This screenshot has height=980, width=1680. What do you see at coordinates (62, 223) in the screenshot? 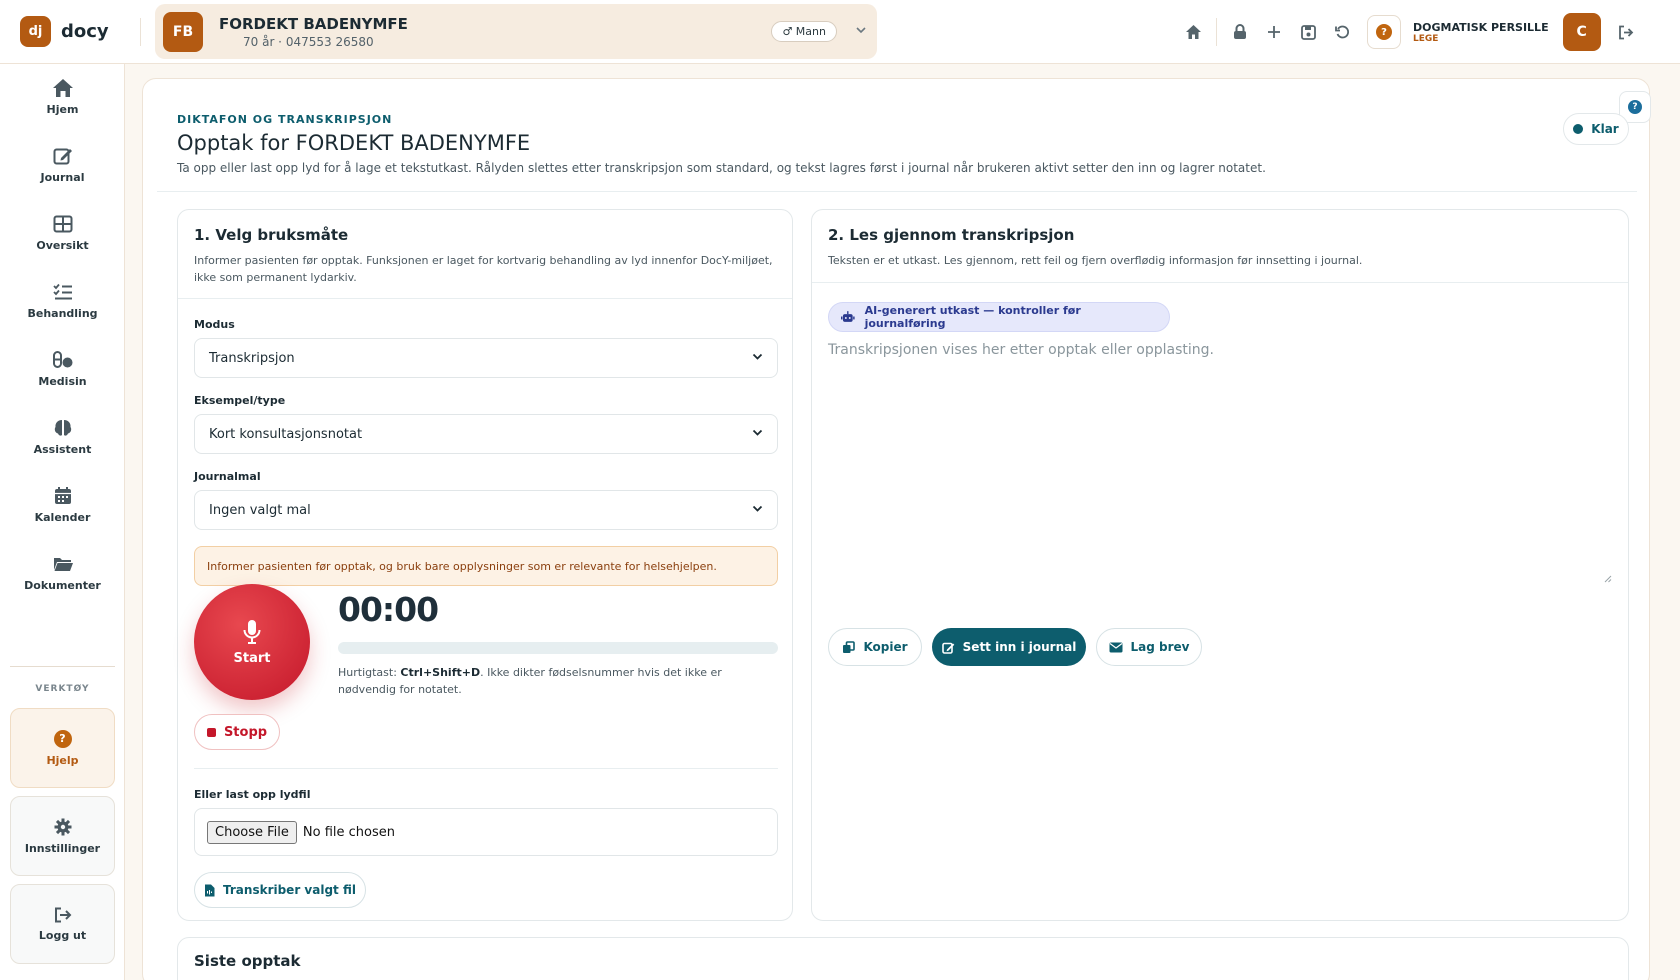
I see `grid-icon` at bounding box center [62, 223].